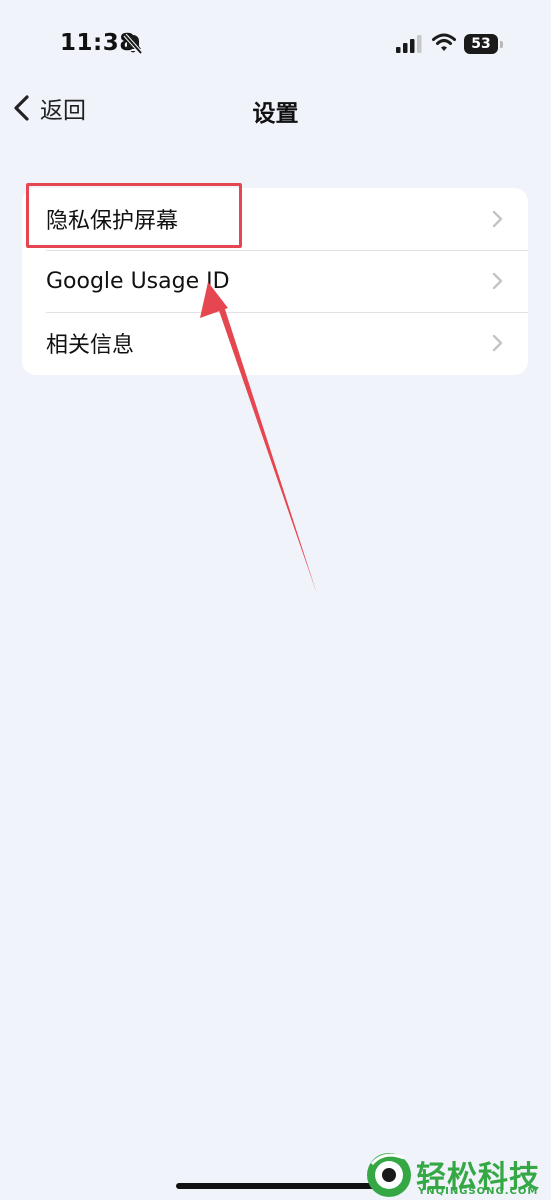  I want to click on settings-item-privacy-screen: 隐私保护屏幕, so click(275, 219).